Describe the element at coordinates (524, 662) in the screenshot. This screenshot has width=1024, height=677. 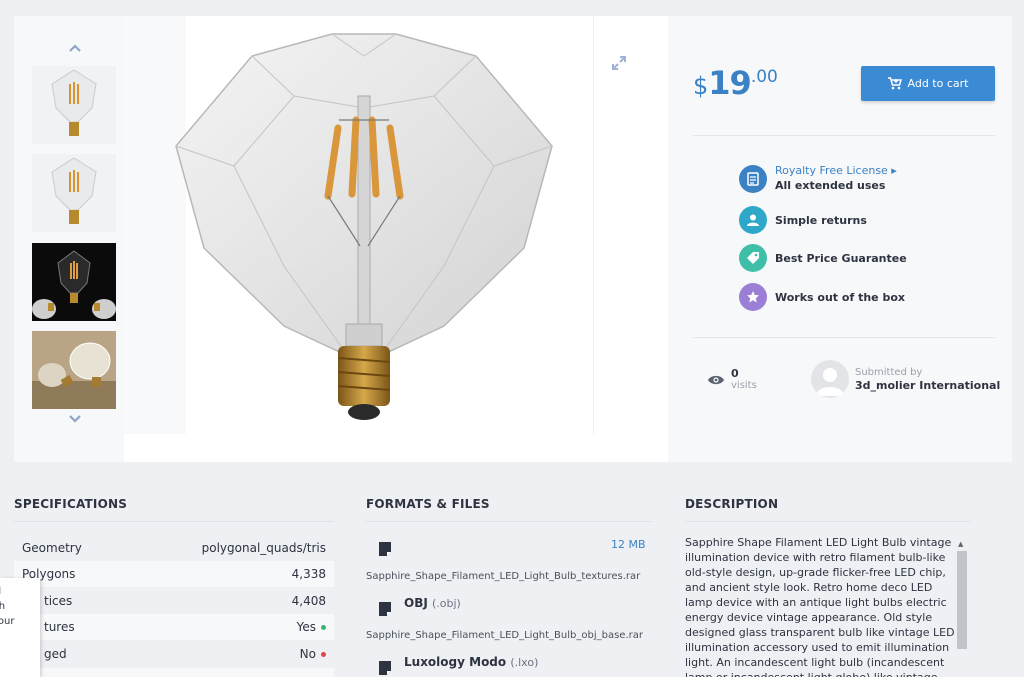
I see `format-ext: (.lxo)` at that location.